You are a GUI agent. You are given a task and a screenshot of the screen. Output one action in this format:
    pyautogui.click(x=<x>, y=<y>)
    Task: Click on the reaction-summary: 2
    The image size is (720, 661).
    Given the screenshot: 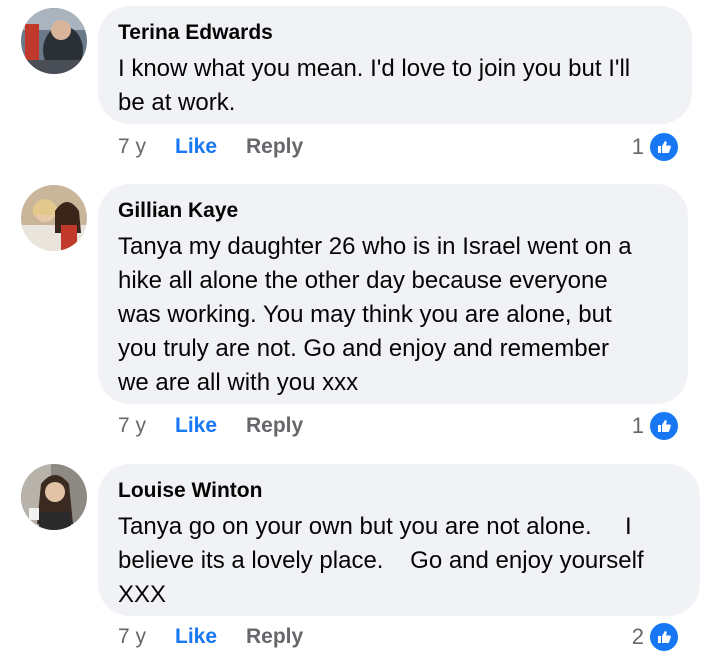 What is the action you would take?
    pyautogui.click(x=655, y=637)
    